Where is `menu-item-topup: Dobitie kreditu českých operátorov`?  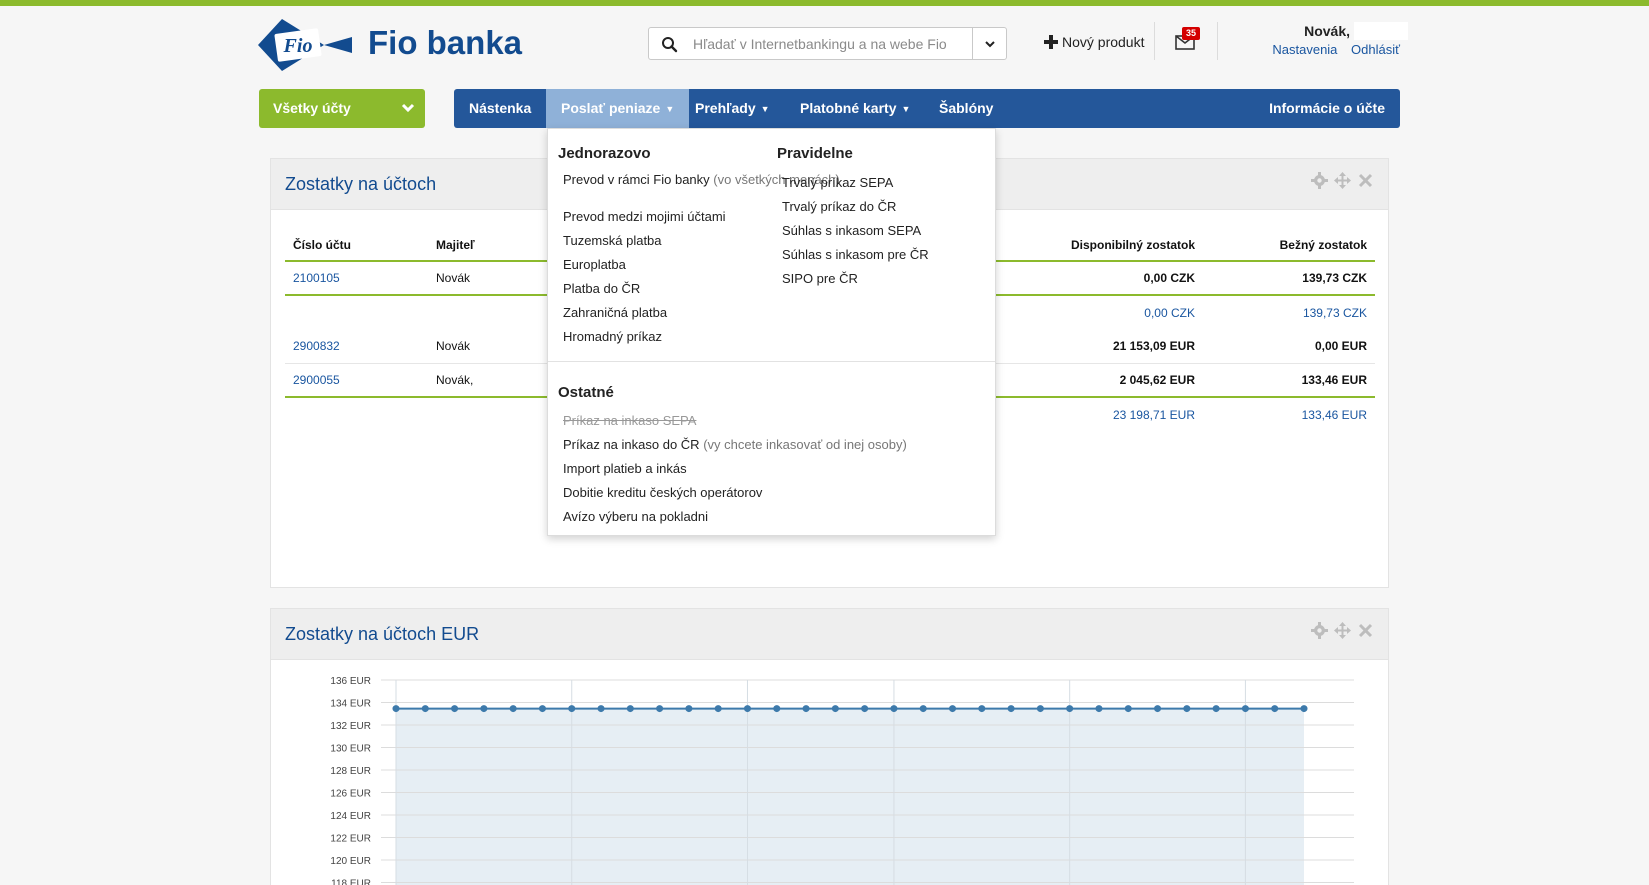 menu-item-topup: Dobitie kreditu českých operátorov is located at coordinates (735, 493).